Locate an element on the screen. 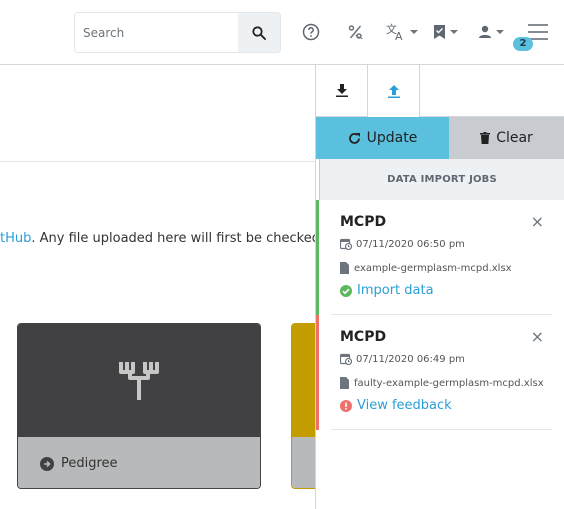 This screenshot has height=509, width=564. job-date: 07/11/2020 06:50 pm is located at coordinates (402, 244).